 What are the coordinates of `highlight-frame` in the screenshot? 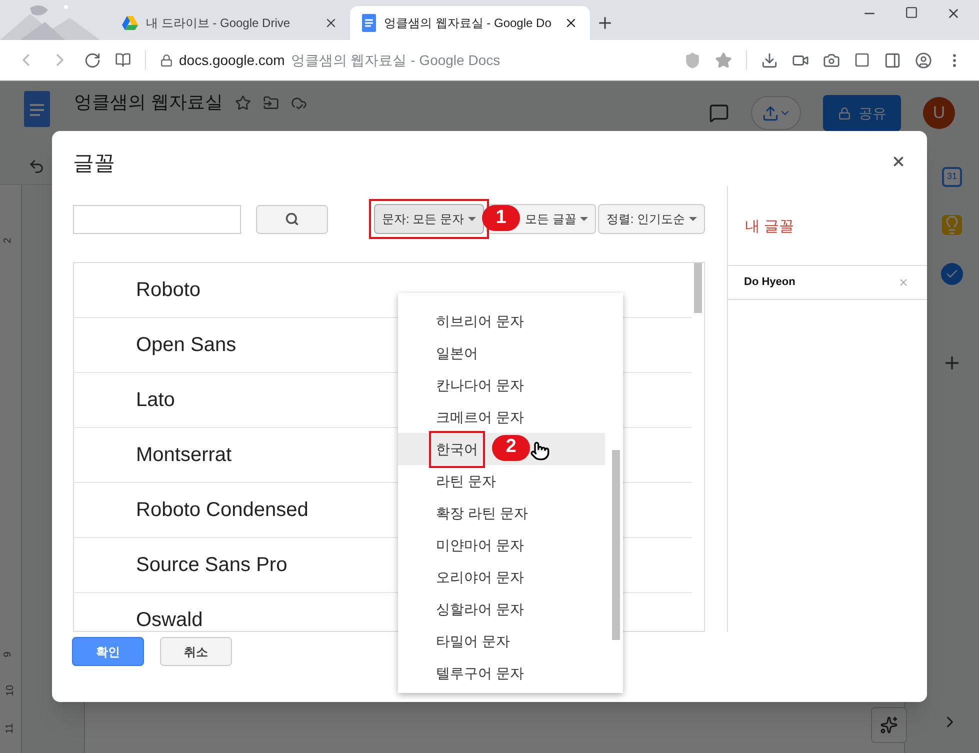 It's located at (457, 449).